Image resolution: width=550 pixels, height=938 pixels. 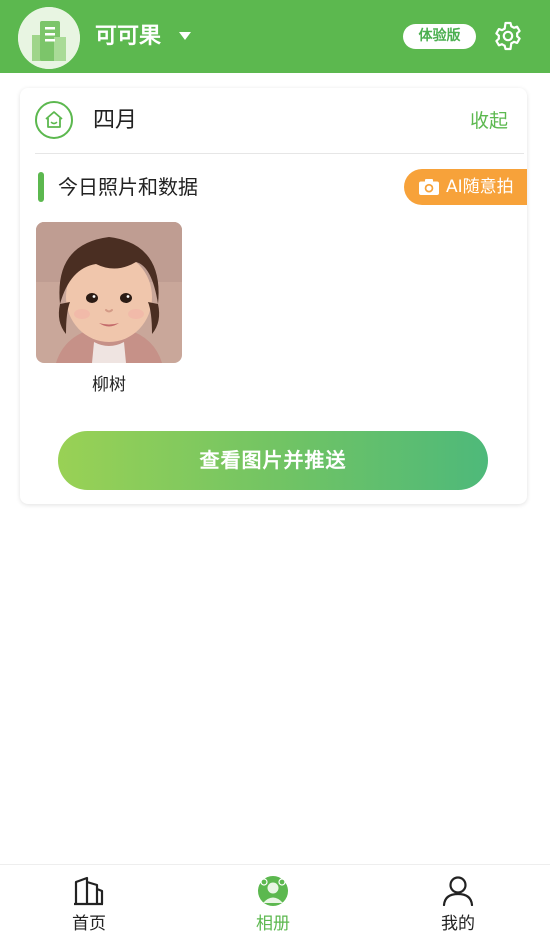 What do you see at coordinates (54, 120) in the screenshot?
I see `home-icon` at bounding box center [54, 120].